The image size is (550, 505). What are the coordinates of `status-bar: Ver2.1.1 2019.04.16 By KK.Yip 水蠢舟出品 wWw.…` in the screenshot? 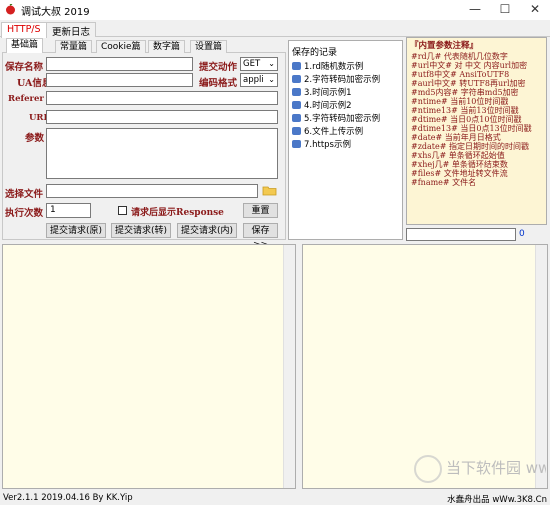 It's located at (275, 498).